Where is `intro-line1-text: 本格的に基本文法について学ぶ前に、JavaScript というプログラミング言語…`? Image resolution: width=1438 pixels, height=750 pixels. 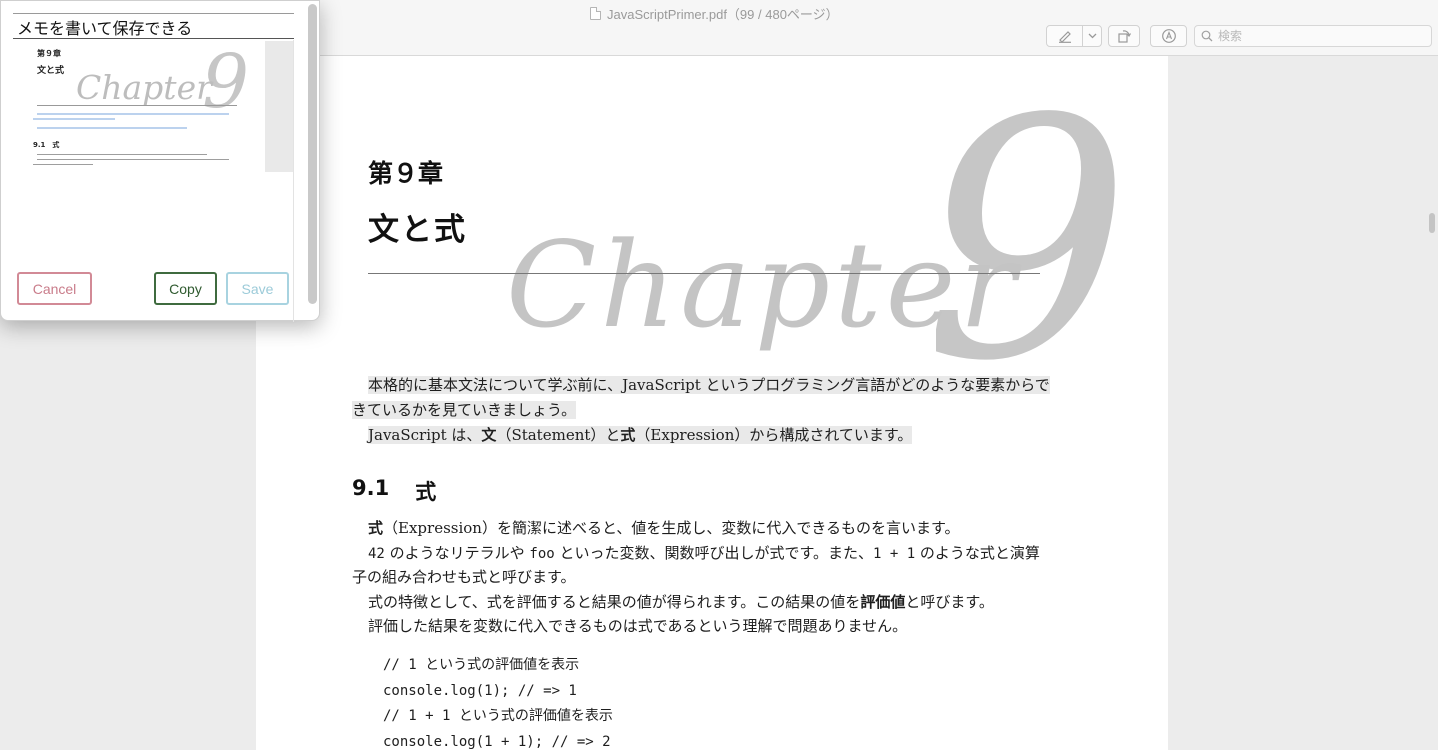
intro-line1-text: 本格的に基本文法について学ぶ前に、JavaScript というプログラミング言語… is located at coordinates (709, 385).